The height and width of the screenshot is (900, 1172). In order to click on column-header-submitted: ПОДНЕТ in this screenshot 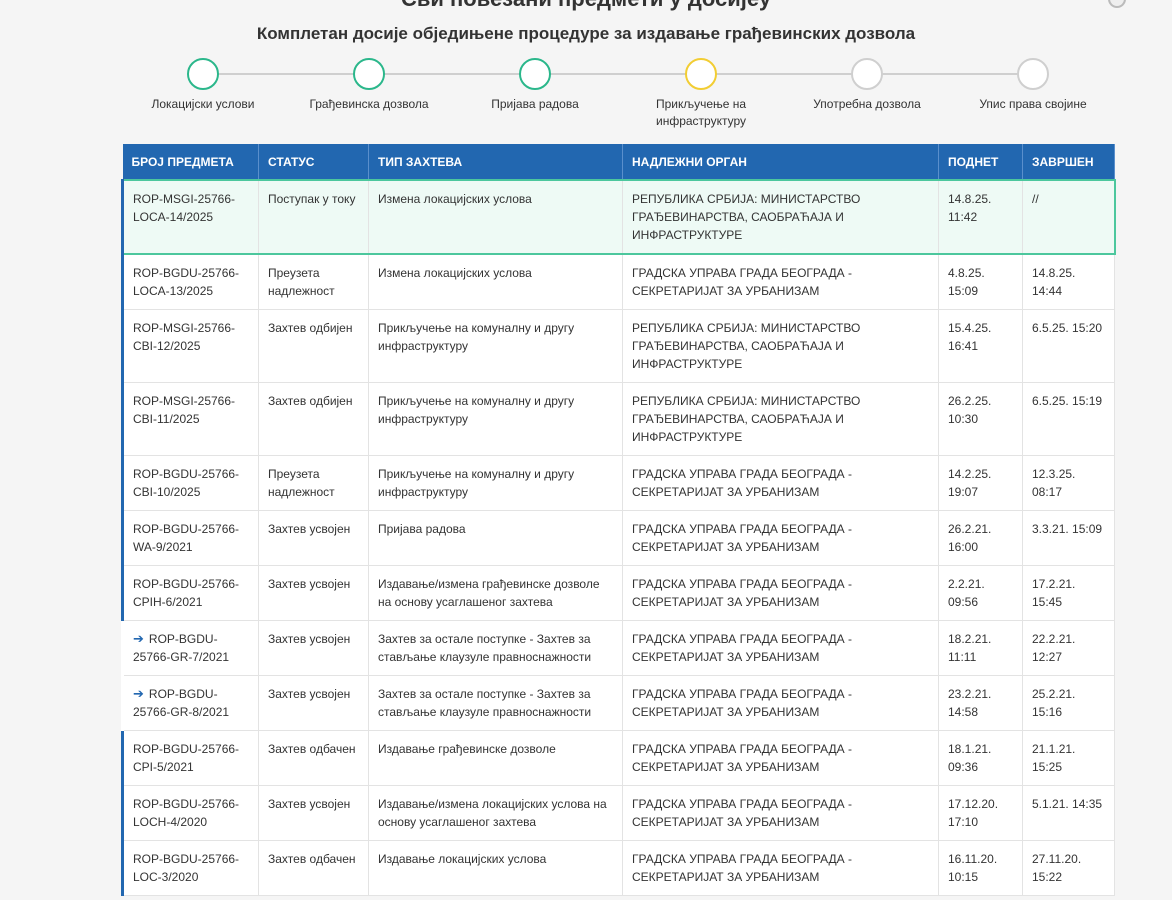, I will do `click(980, 162)`.